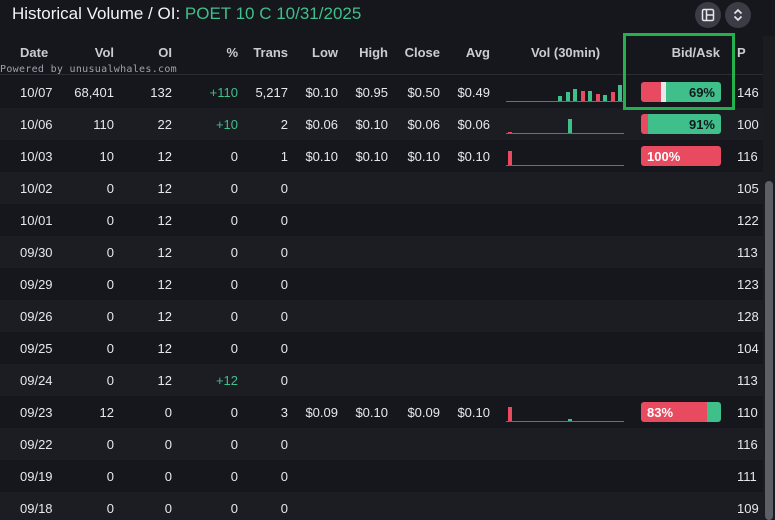 The width and height of the screenshot is (775, 520). I want to click on col-avg: Avg, so click(465, 52).